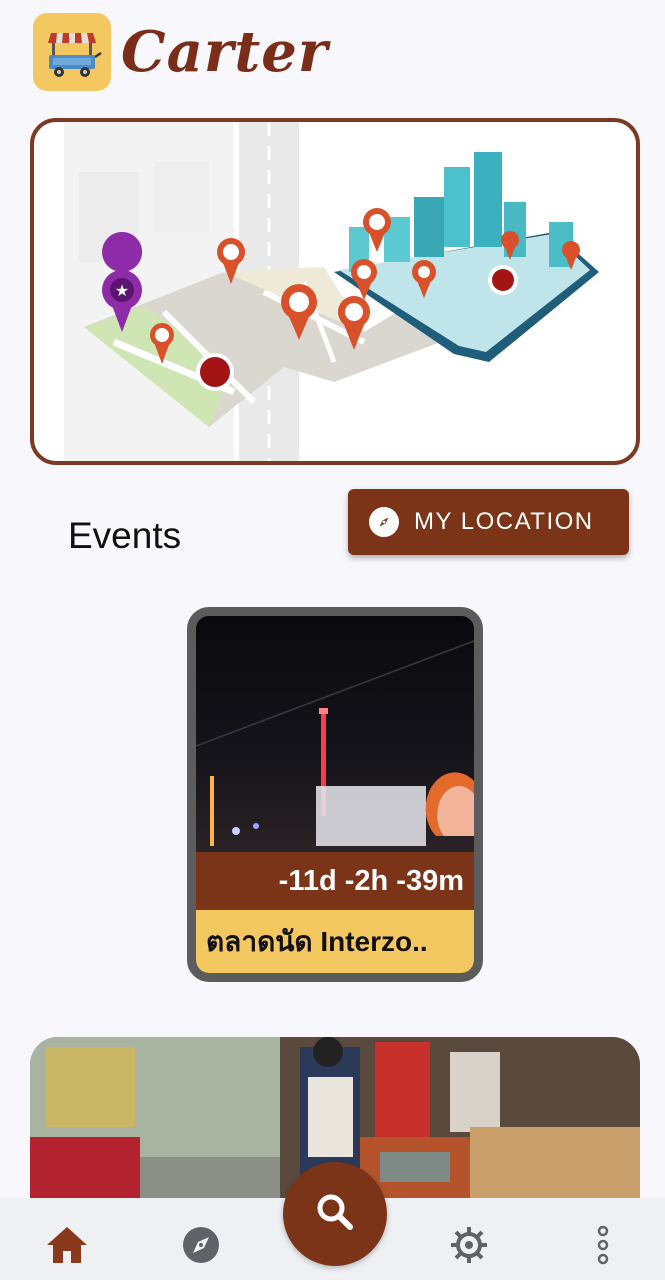 The height and width of the screenshot is (1280, 665). I want to click on app-header: Carter, so click(180, 52).